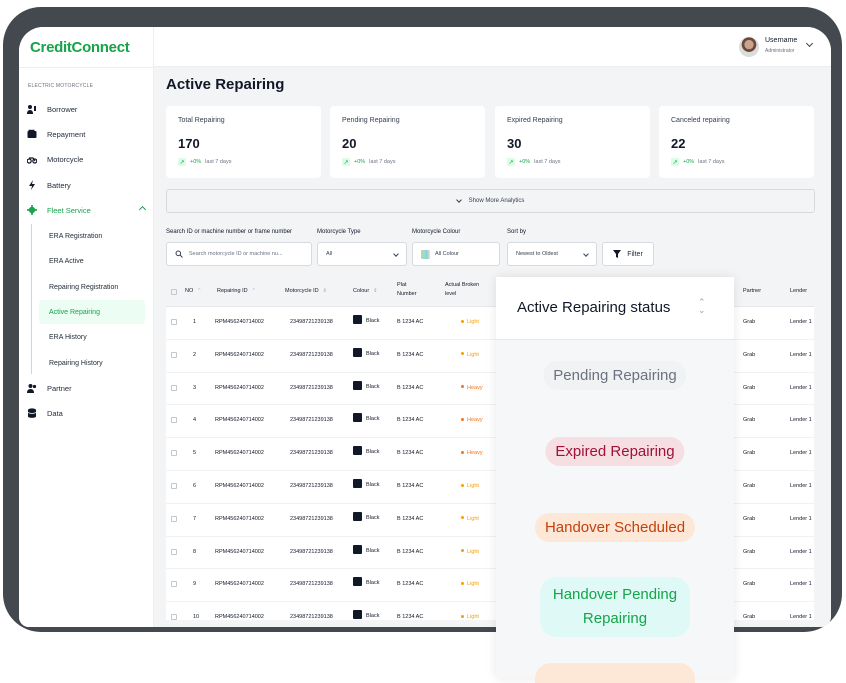  Describe the element at coordinates (87, 185) in the screenshot. I see `sidebar-item-battery: Battery` at that location.